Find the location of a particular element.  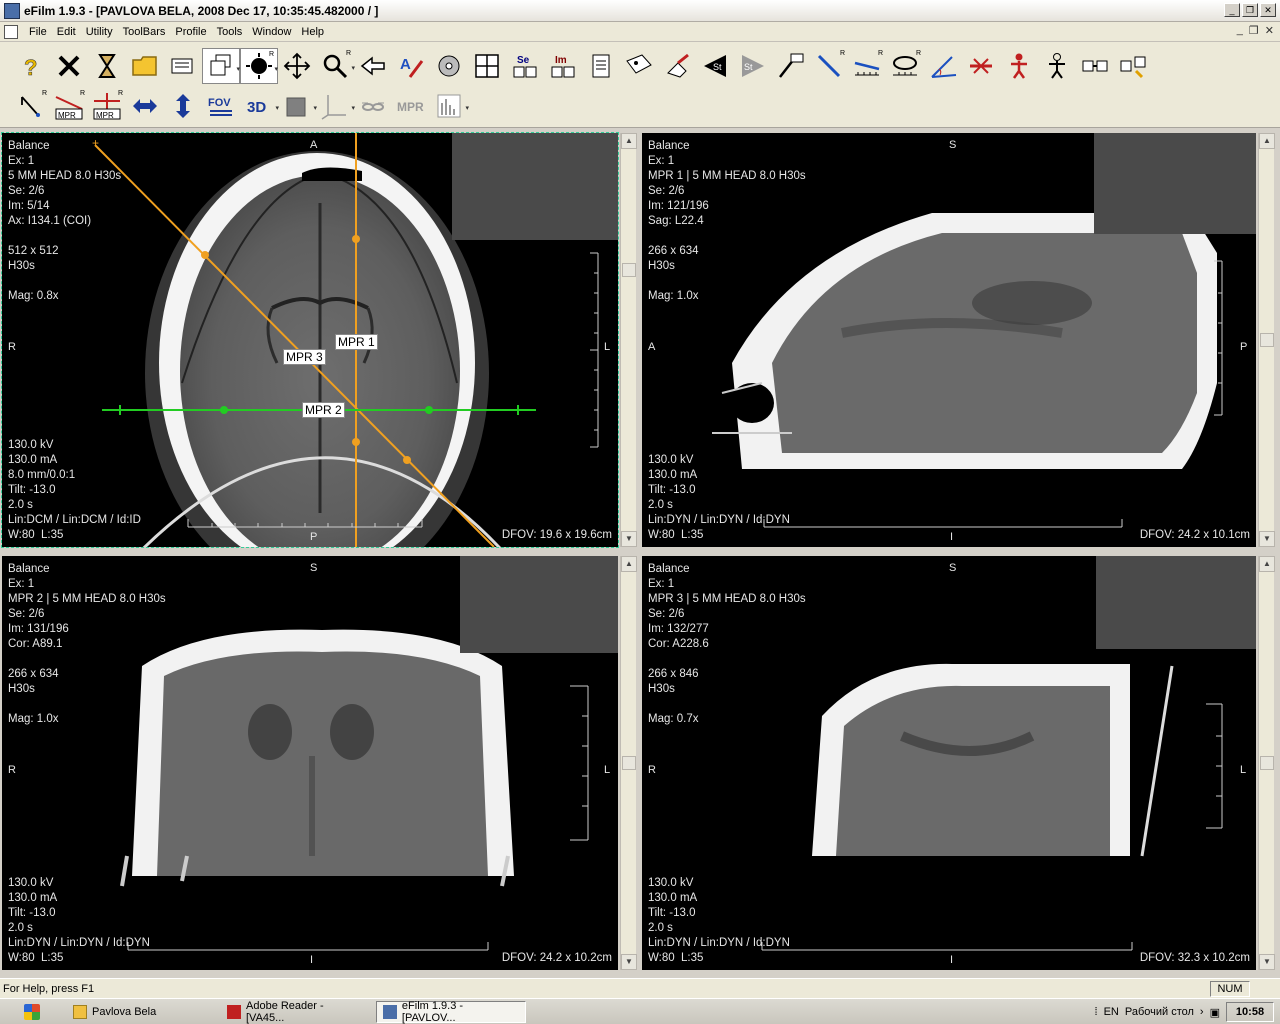

key-image-button is located at coordinates (639, 66).